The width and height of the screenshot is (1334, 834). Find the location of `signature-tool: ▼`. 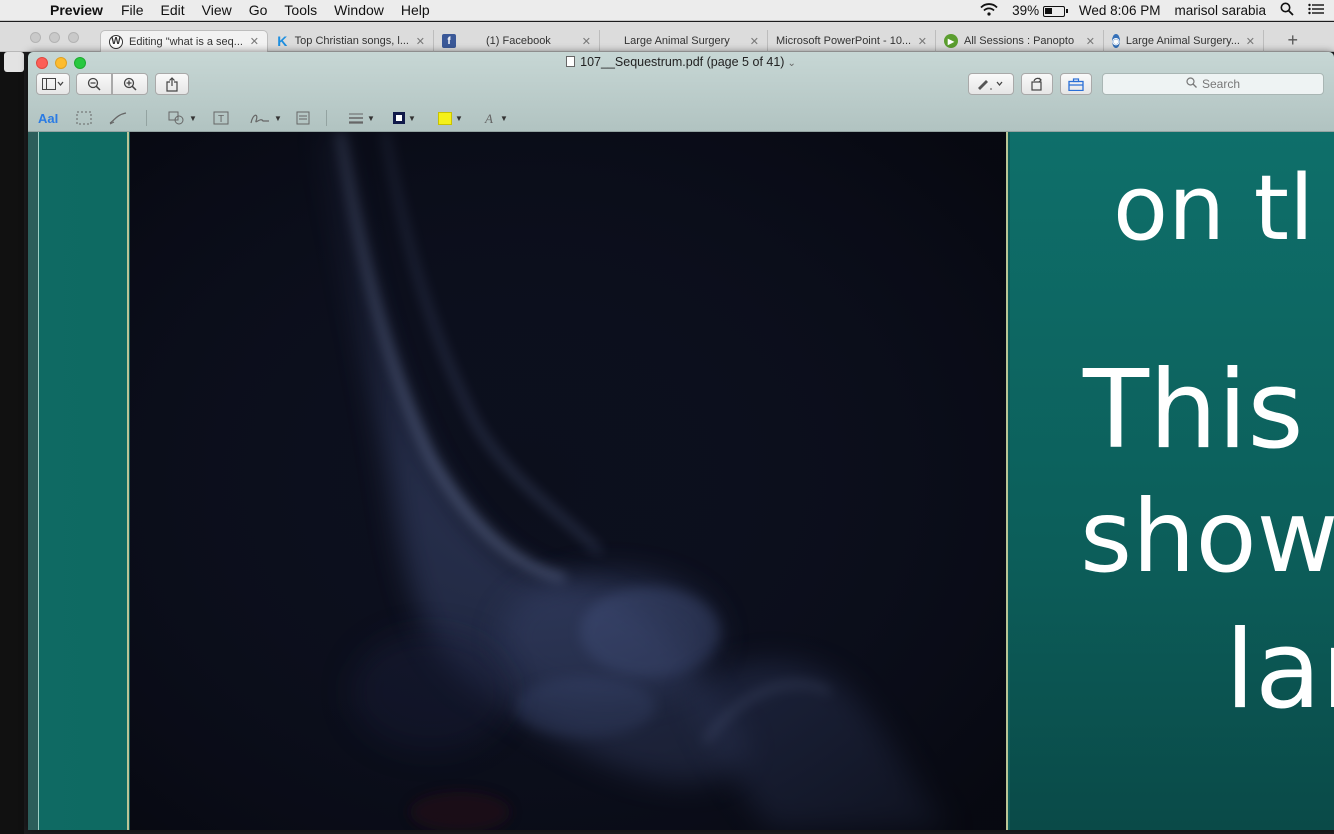

signature-tool: ▼ is located at coordinates (265, 118).